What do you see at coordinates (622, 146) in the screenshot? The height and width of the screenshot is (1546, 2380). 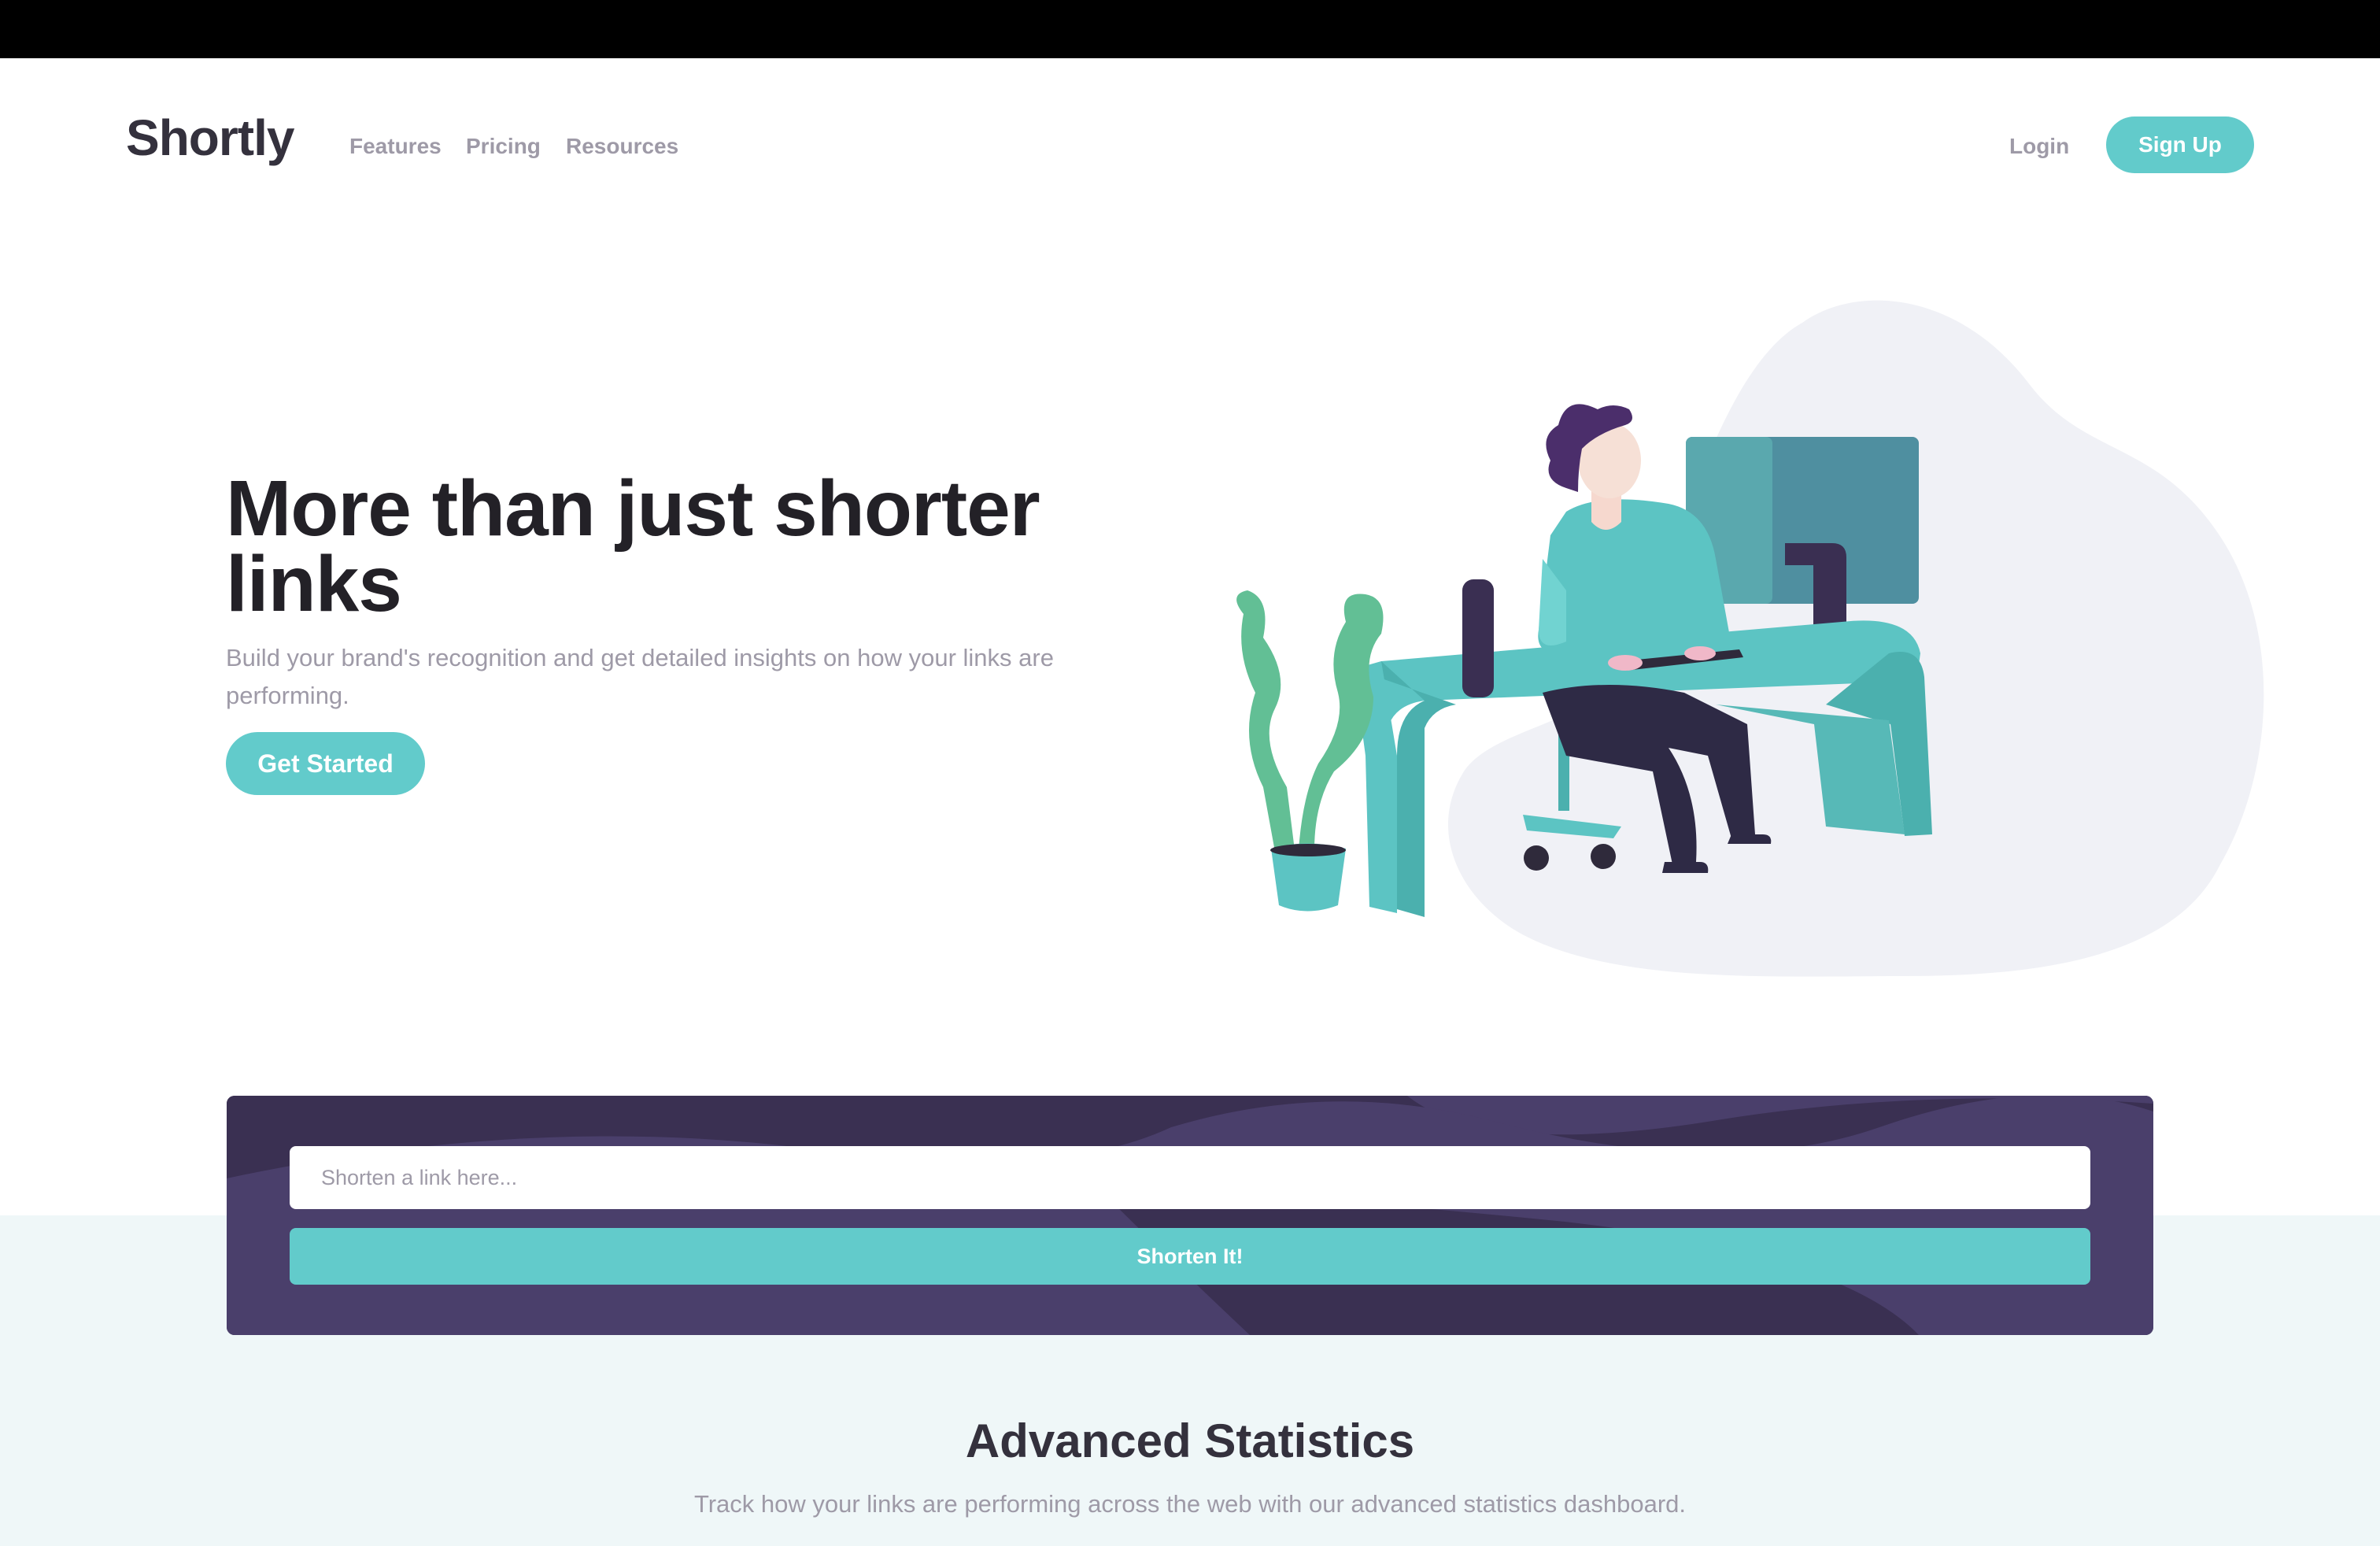 I see `nav-link-resources: Resources` at bounding box center [622, 146].